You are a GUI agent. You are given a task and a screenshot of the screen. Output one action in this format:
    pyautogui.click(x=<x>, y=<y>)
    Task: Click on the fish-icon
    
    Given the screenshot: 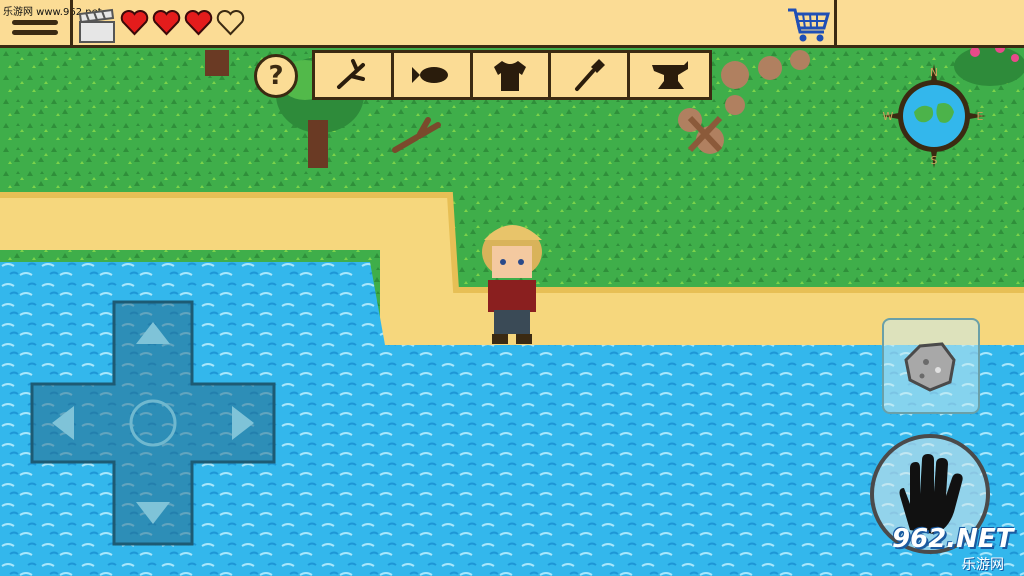 What is the action you would take?
    pyautogui.click(x=429, y=75)
    